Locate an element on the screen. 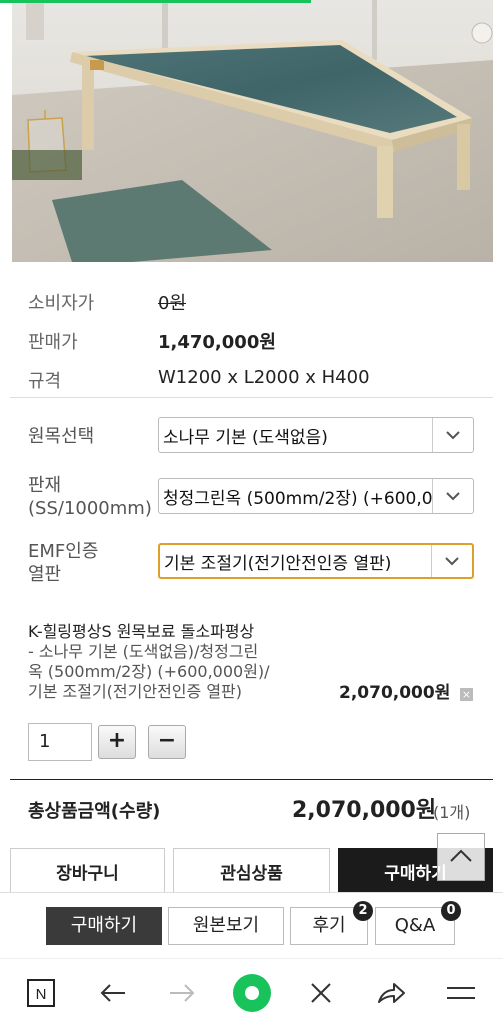  qa-badge: 0 is located at coordinates (451, 911).